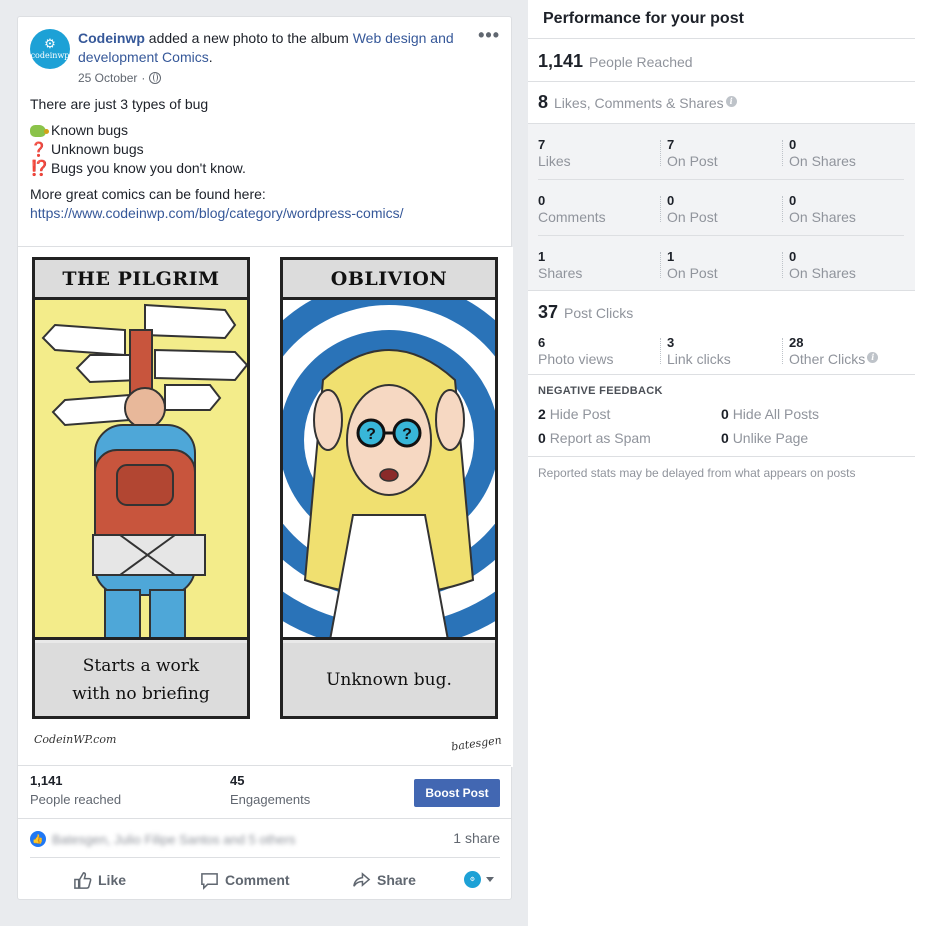 The width and height of the screenshot is (937, 926). What do you see at coordinates (770, 438) in the screenshot?
I see `unlike-page-label: Unlike Page` at bounding box center [770, 438].